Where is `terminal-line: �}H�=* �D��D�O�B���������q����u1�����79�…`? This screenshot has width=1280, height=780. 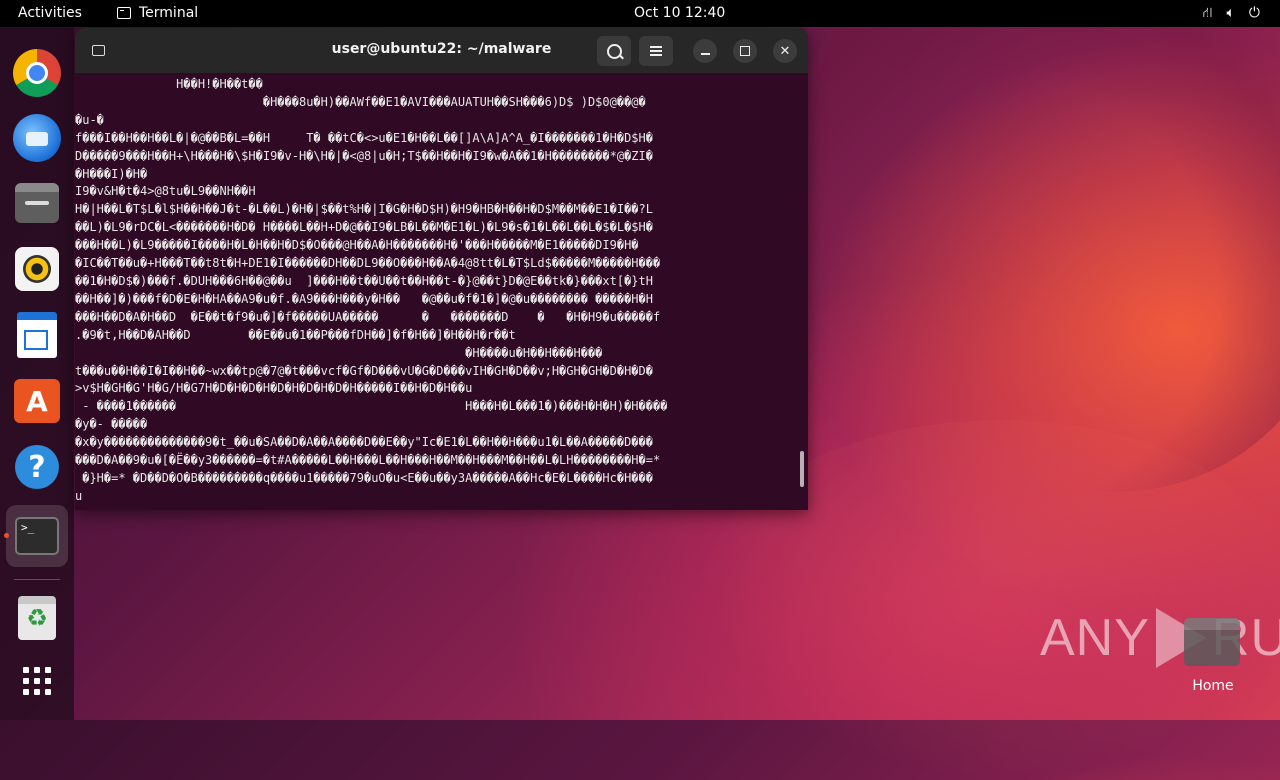
terminal-line: �}H�=* �D��D�O�B���������q����u1�����79�… is located at coordinates (364, 477).